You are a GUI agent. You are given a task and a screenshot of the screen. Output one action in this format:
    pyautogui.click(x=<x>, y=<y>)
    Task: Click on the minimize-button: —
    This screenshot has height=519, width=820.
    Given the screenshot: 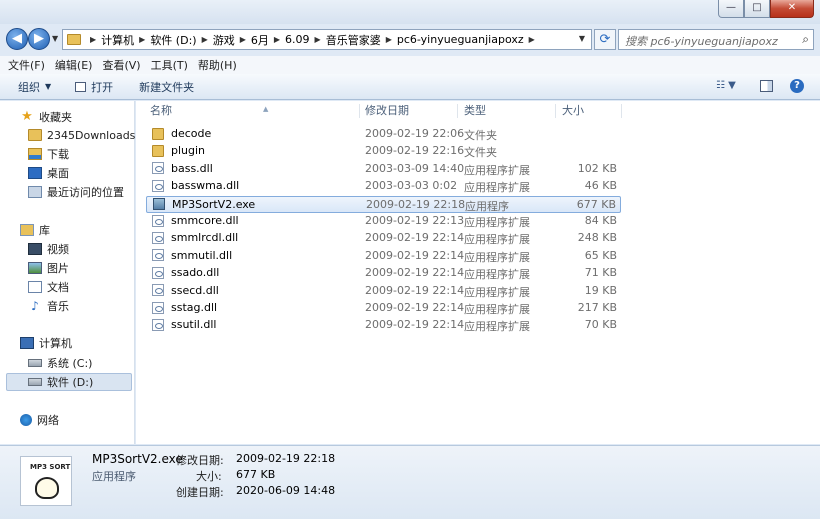 What is the action you would take?
    pyautogui.click(x=731, y=9)
    